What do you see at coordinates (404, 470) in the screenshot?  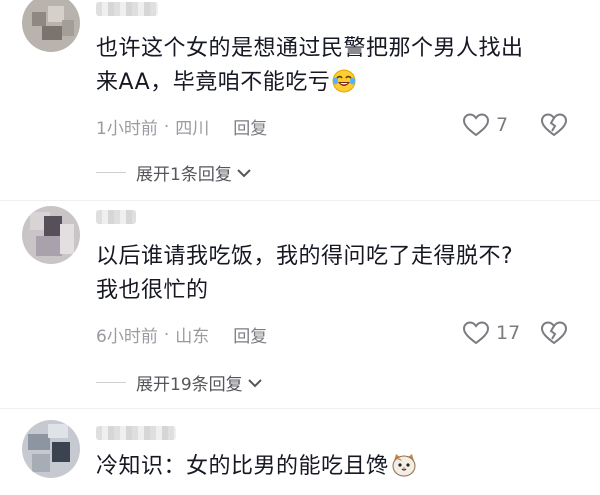 I see `cat-emoji` at bounding box center [404, 470].